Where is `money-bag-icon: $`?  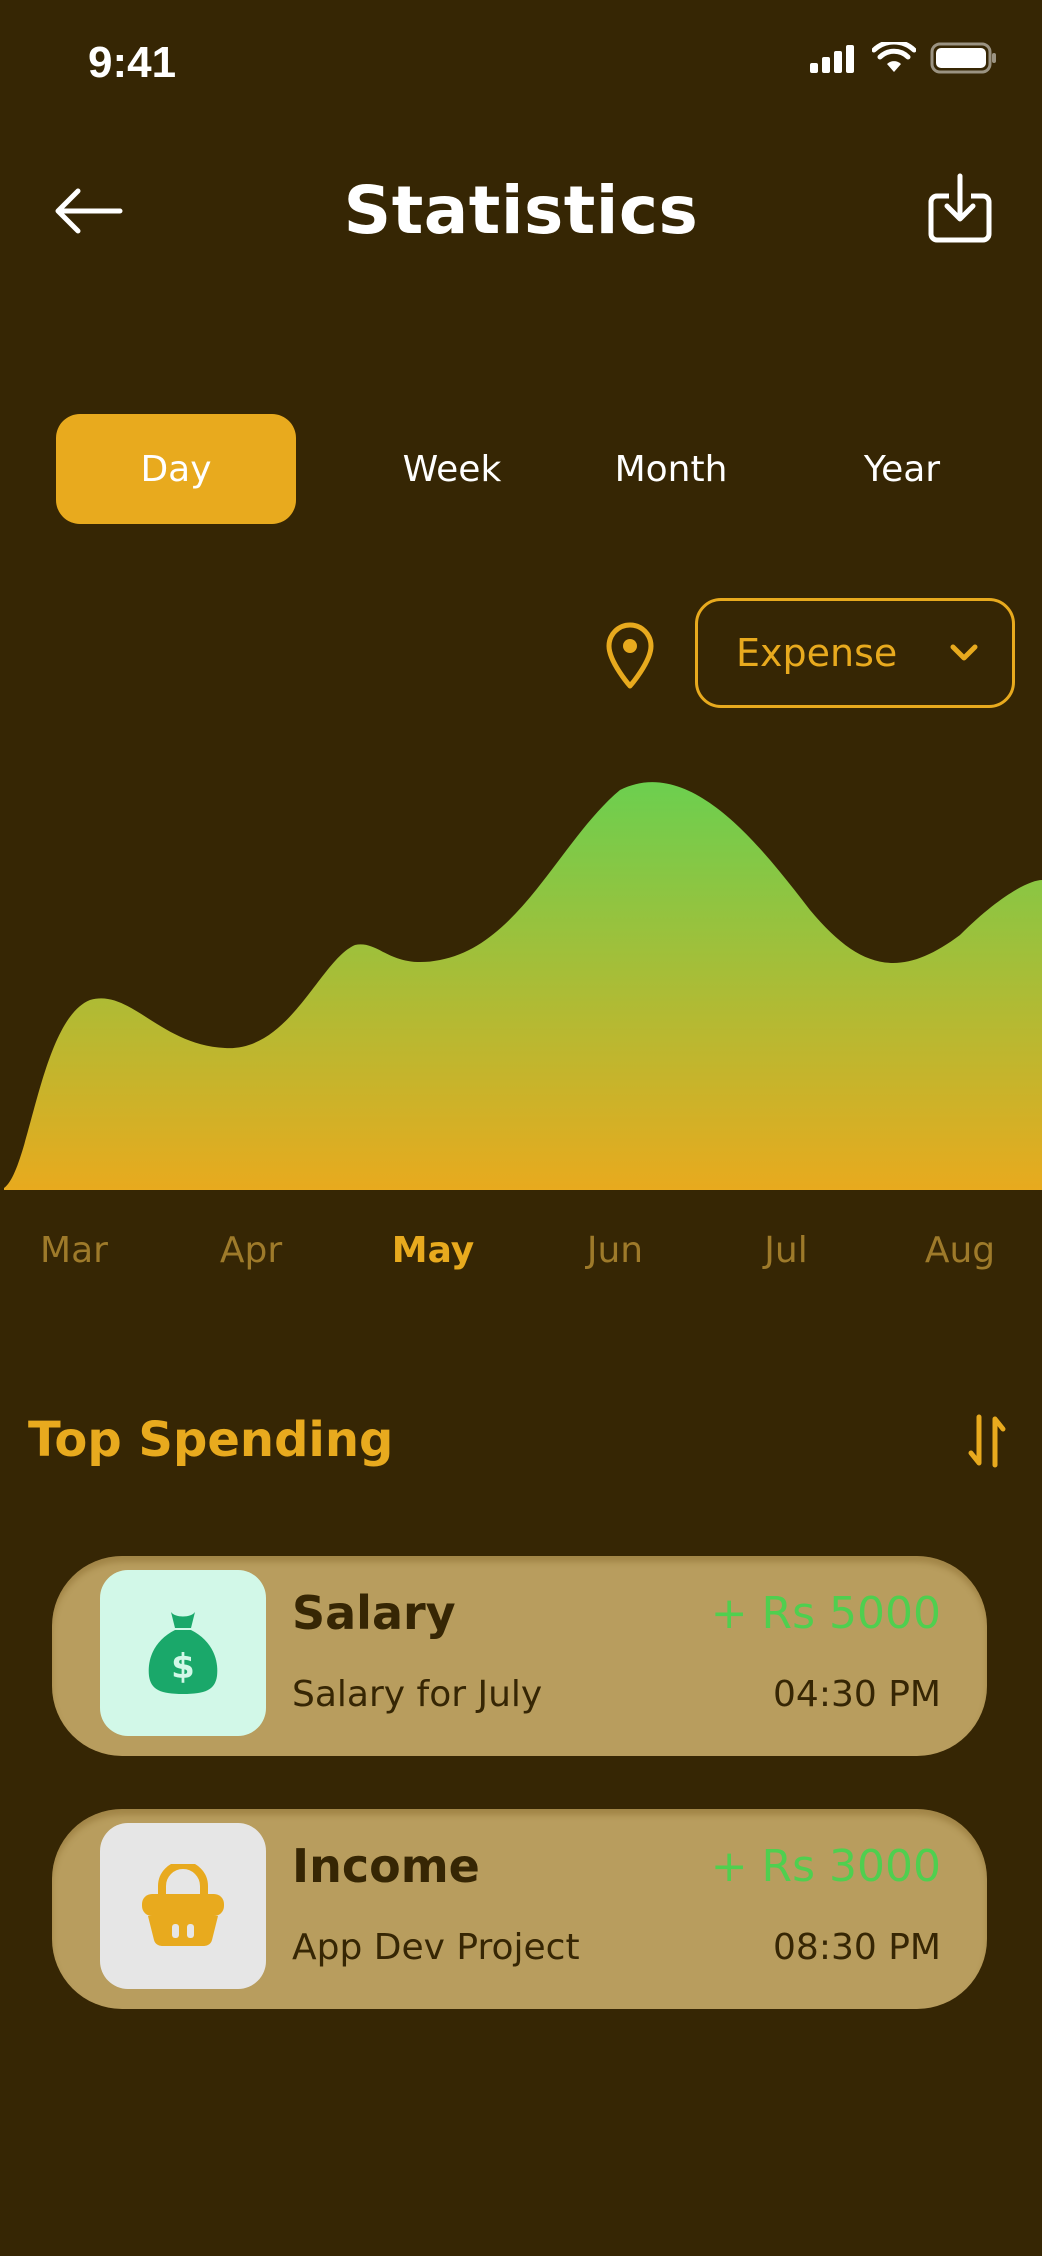
money-bag-icon: $ is located at coordinates (183, 1653).